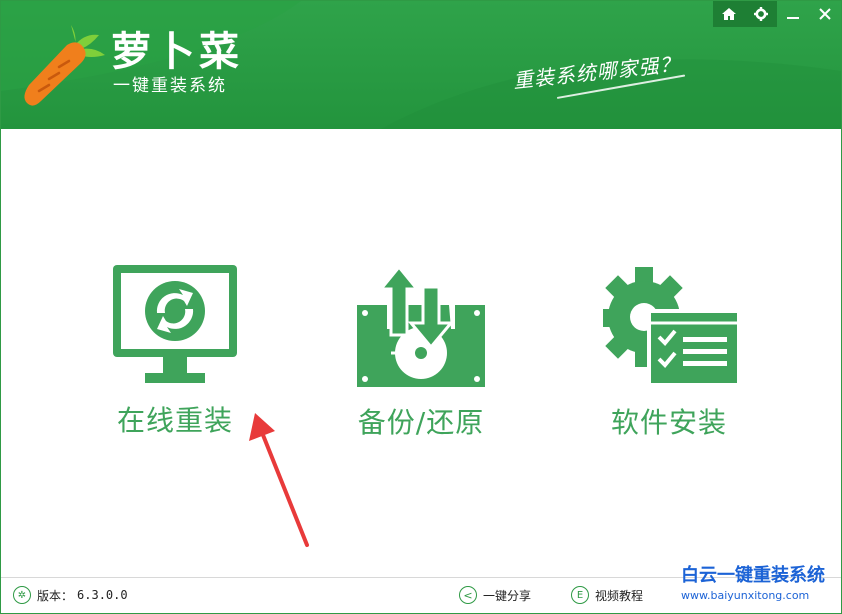  What do you see at coordinates (102, 595) in the screenshot?
I see `version-value: 6.3.0.0` at bounding box center [102, 595].